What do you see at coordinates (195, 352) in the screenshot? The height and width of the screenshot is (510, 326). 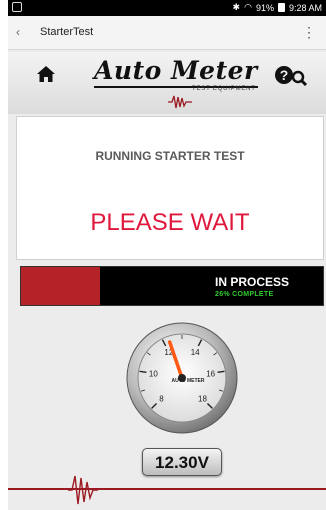 I see `gauge-tick-label: 14` at bounding box center [195, 352].